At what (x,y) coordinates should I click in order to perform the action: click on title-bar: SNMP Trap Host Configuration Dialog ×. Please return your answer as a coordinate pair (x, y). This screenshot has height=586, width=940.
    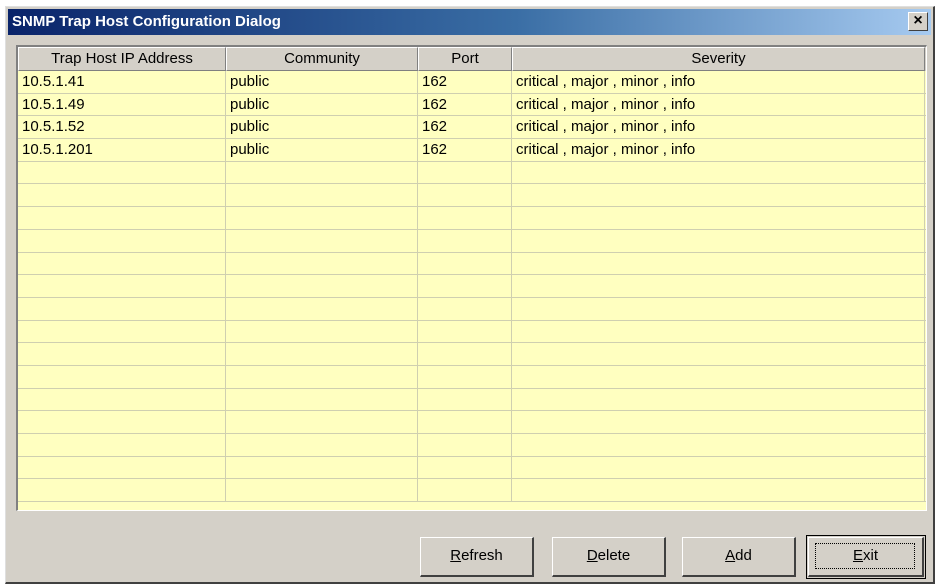
    Looking at the image, I should click on (469, 22).